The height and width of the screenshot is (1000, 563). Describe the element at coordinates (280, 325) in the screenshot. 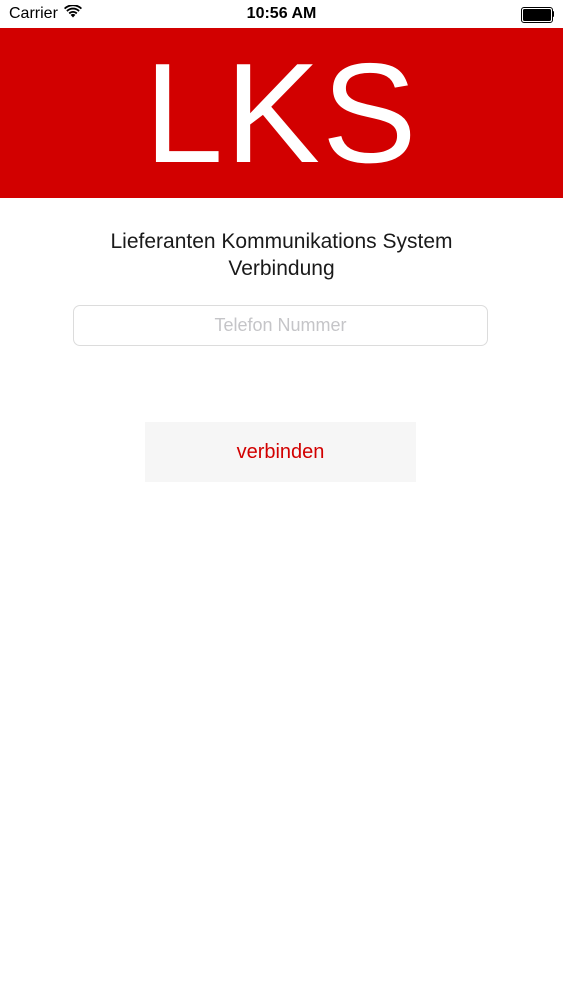

I see `phone-number-input` at that location.